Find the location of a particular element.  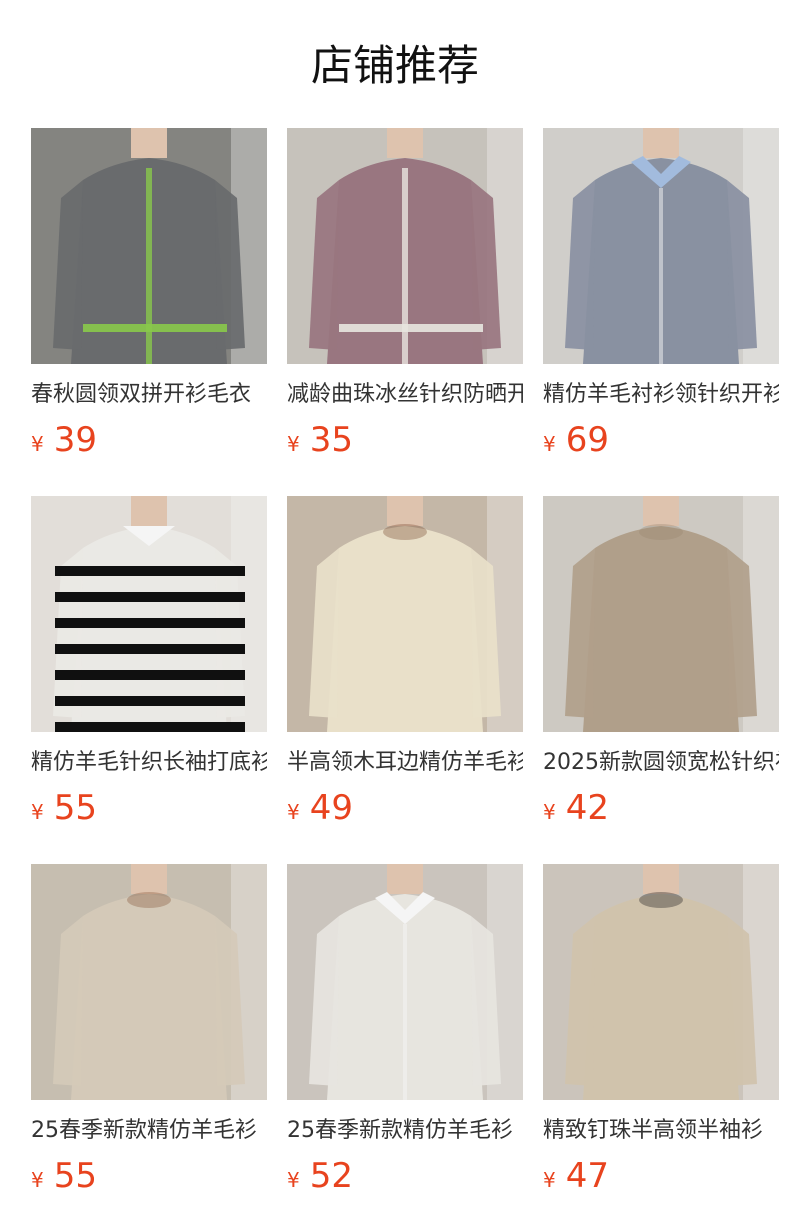

price-value: 52 is located at coordinates (331, 1176).